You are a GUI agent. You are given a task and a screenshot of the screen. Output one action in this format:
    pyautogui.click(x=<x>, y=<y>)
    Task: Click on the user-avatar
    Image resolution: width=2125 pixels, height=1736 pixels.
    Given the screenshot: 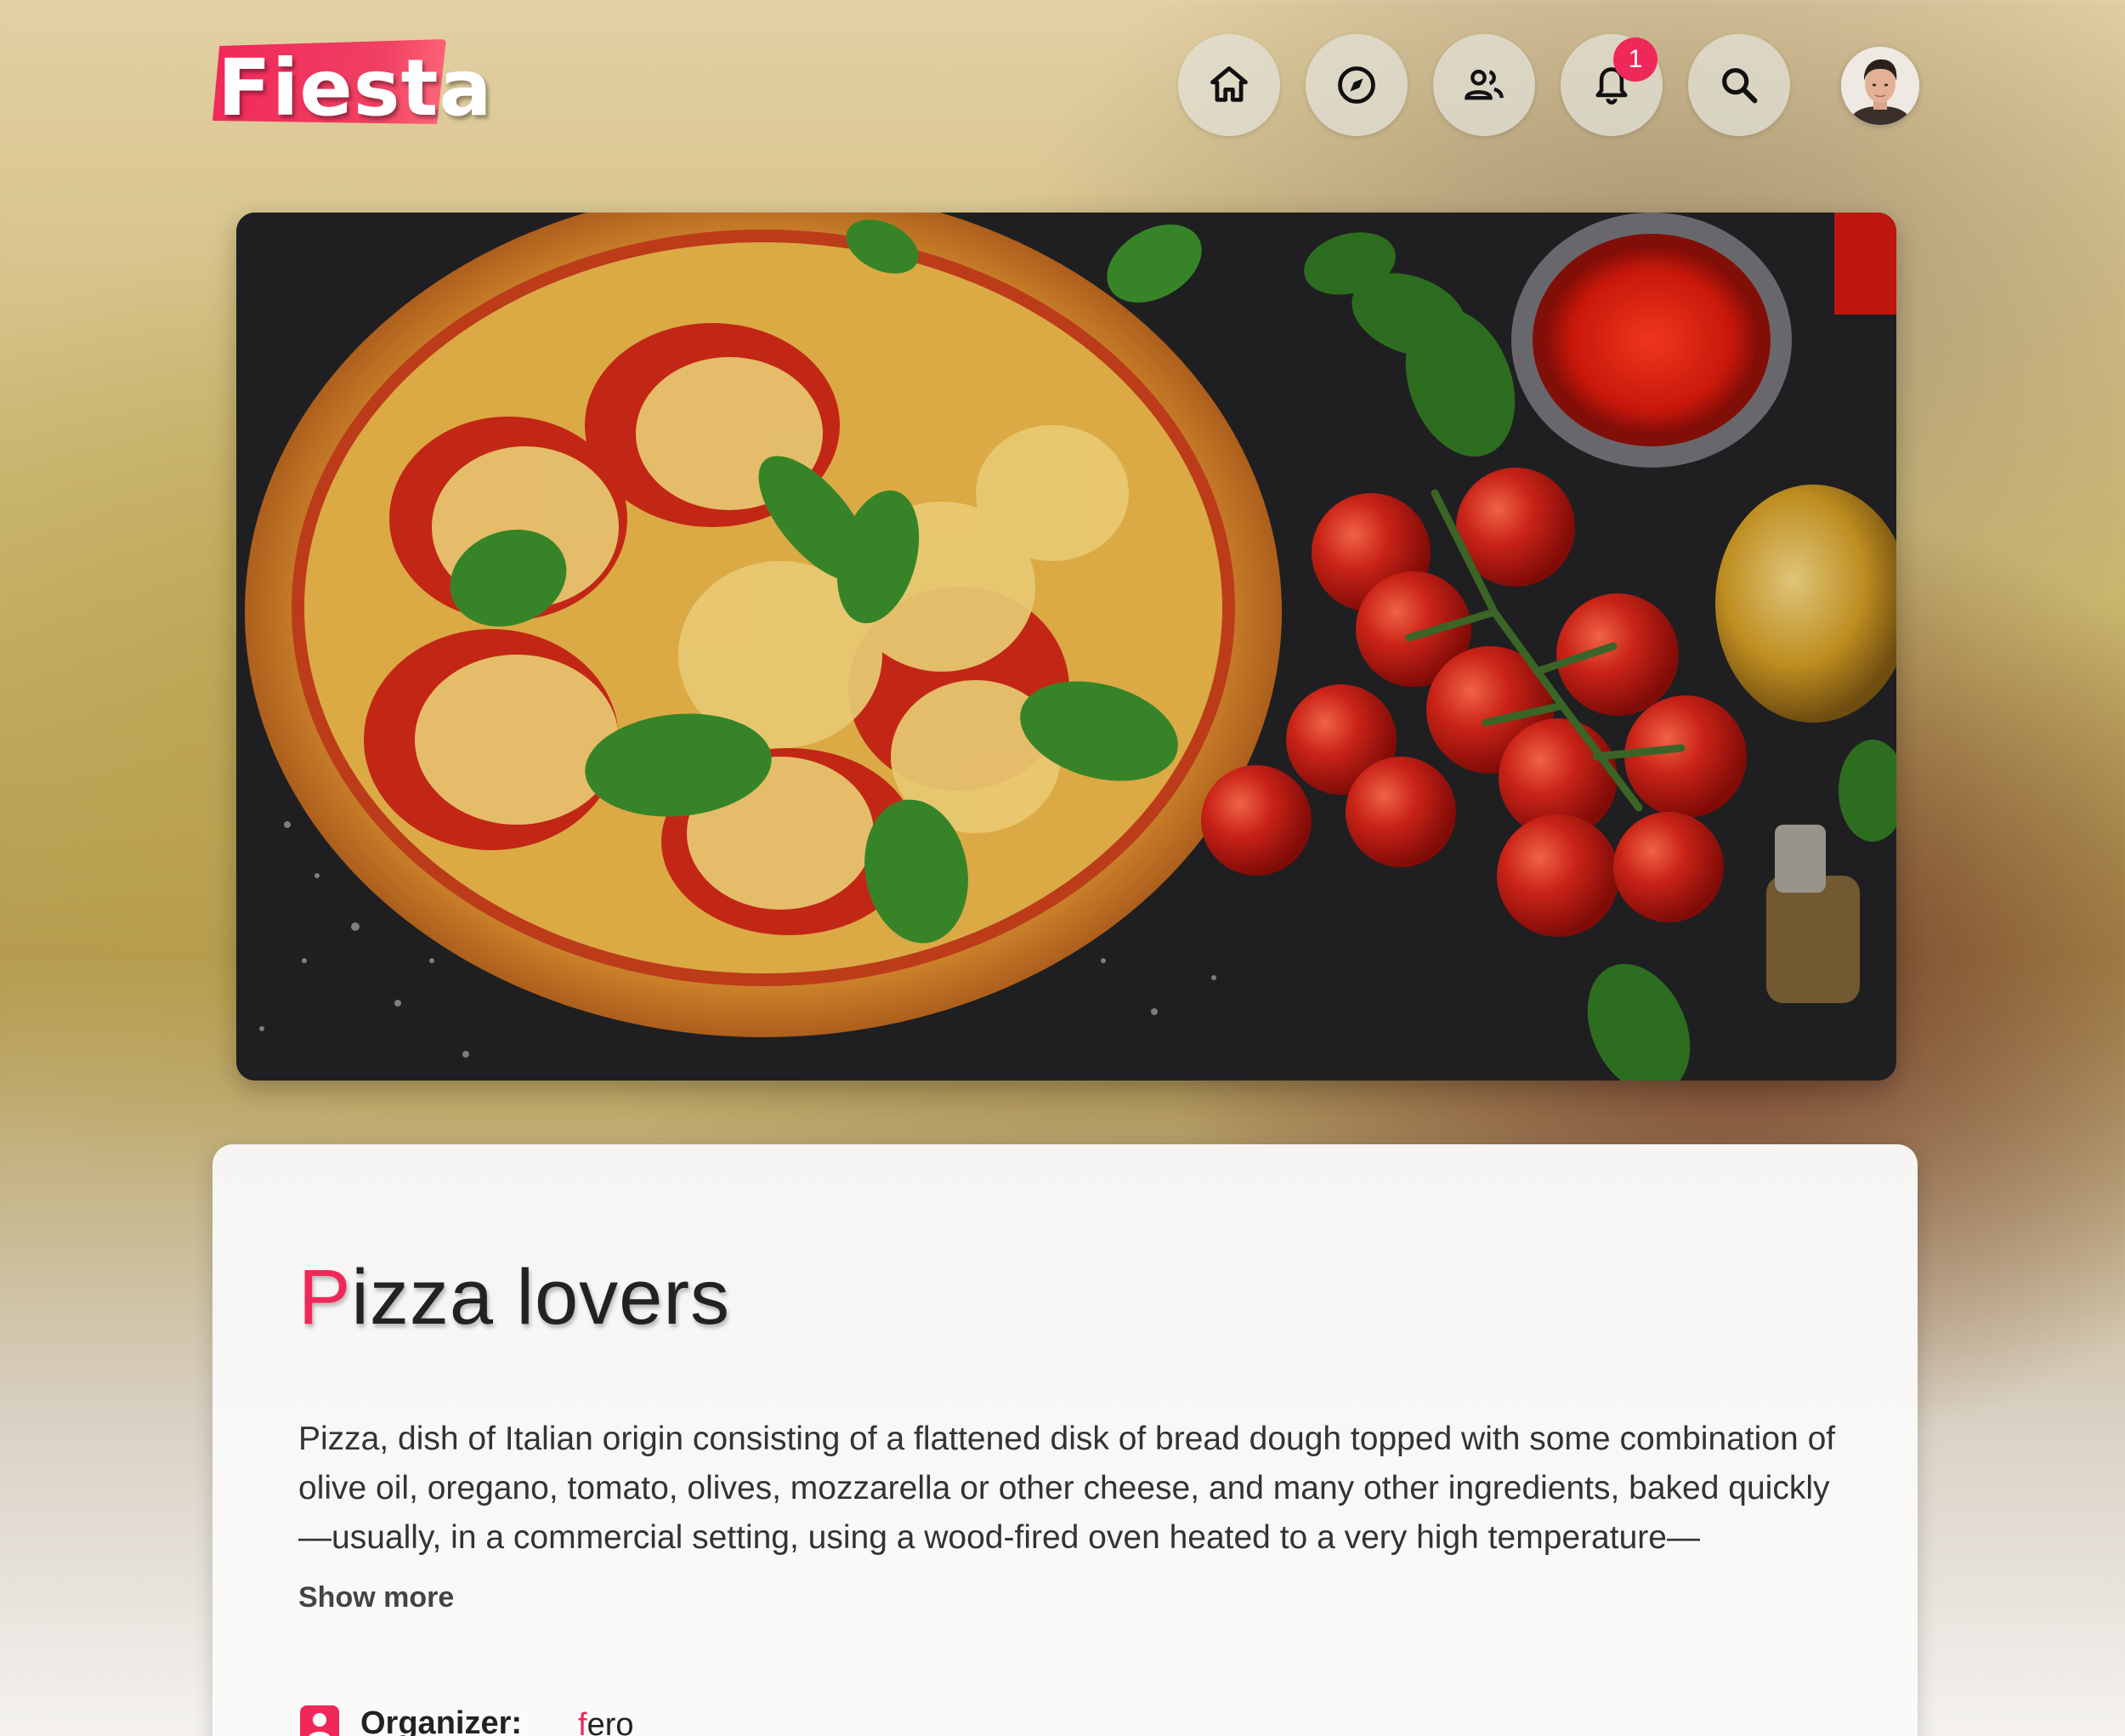 What is the action you would take?
    pyautogui.click(x=1880, y=86)
    